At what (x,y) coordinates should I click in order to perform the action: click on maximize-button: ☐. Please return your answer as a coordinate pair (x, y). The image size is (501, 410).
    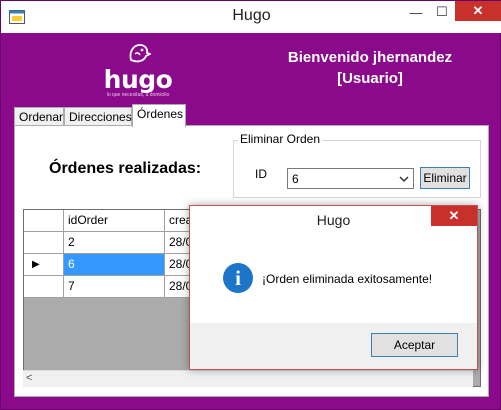
    Looking at the image, I should click on (442, 12).